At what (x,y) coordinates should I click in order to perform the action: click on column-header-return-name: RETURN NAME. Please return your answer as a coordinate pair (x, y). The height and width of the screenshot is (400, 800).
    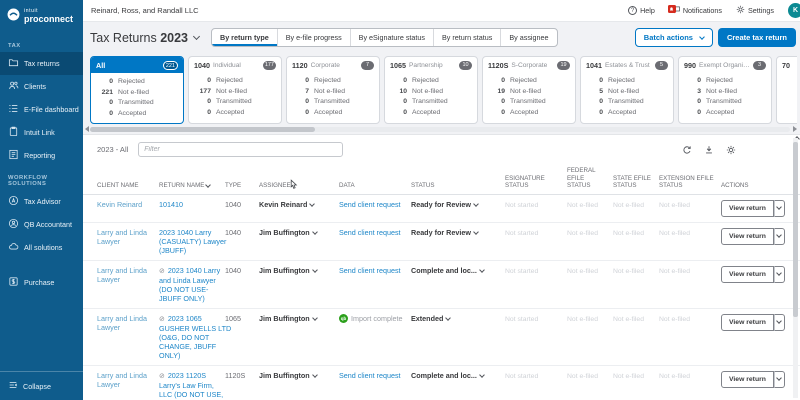
    Looking at the image, I should click on (192, 186).